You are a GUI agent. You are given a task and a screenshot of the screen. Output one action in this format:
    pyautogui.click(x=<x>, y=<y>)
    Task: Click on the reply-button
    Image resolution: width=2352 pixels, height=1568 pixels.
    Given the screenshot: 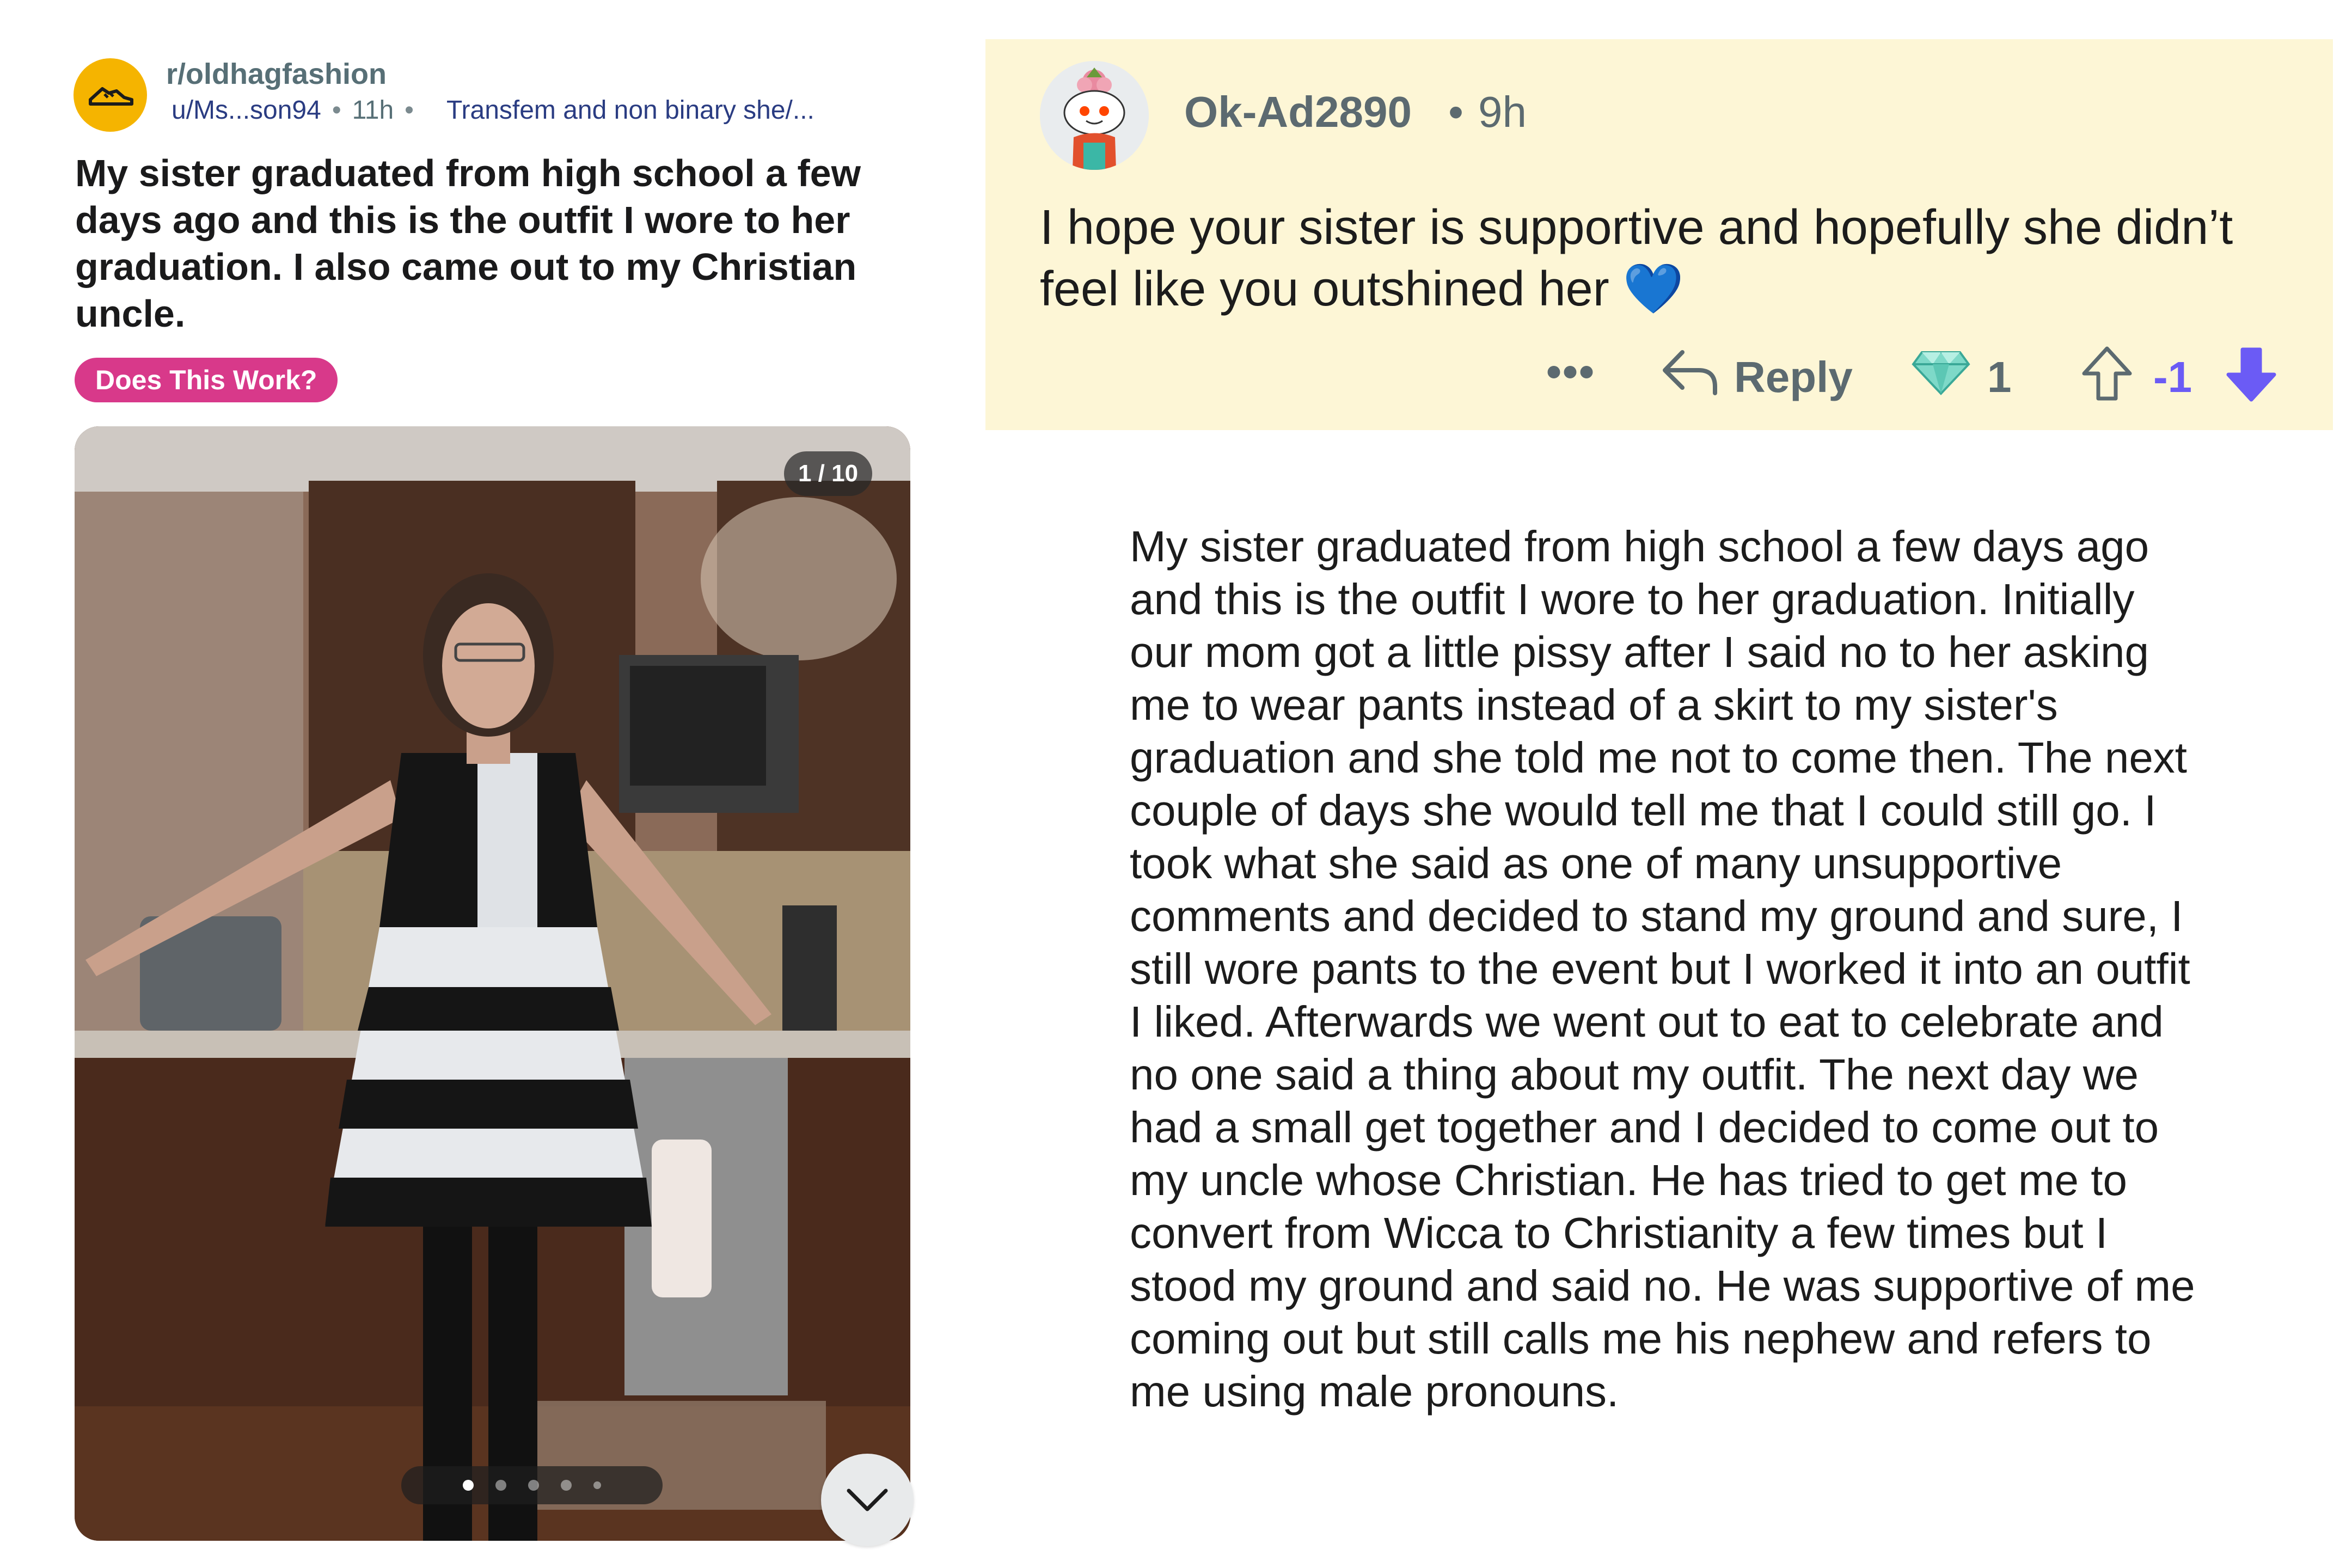 What is the action you would take?
    pyautogui.click(x=1690, y=372)
    